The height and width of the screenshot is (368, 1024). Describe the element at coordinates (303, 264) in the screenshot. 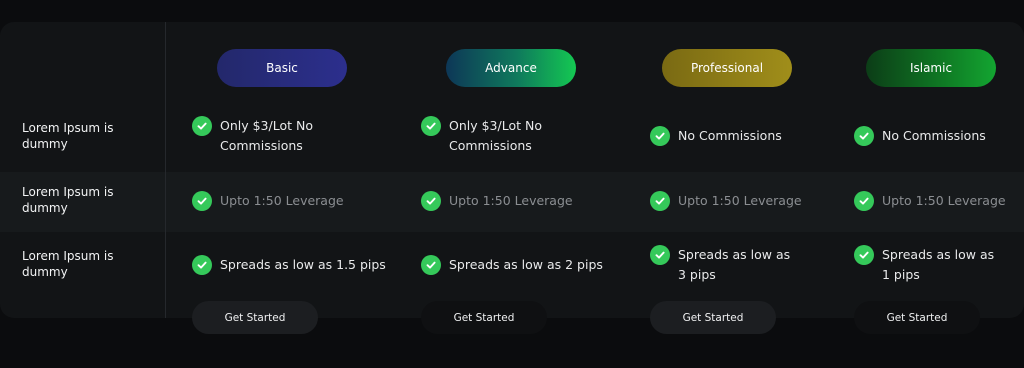

I see `feature-text: Spreads as low as 1.5 pips` at that location.